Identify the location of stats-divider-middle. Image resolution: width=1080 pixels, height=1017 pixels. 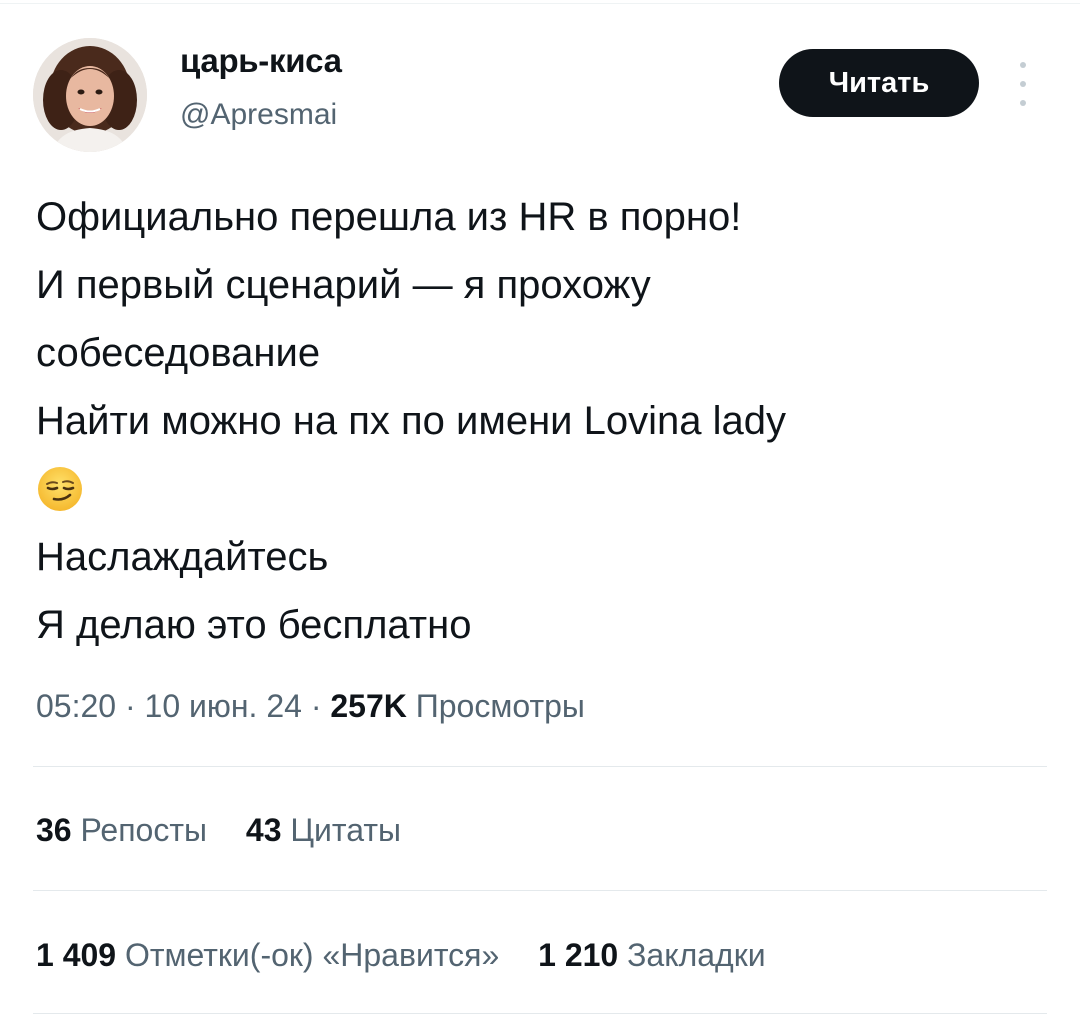
(540, 890).